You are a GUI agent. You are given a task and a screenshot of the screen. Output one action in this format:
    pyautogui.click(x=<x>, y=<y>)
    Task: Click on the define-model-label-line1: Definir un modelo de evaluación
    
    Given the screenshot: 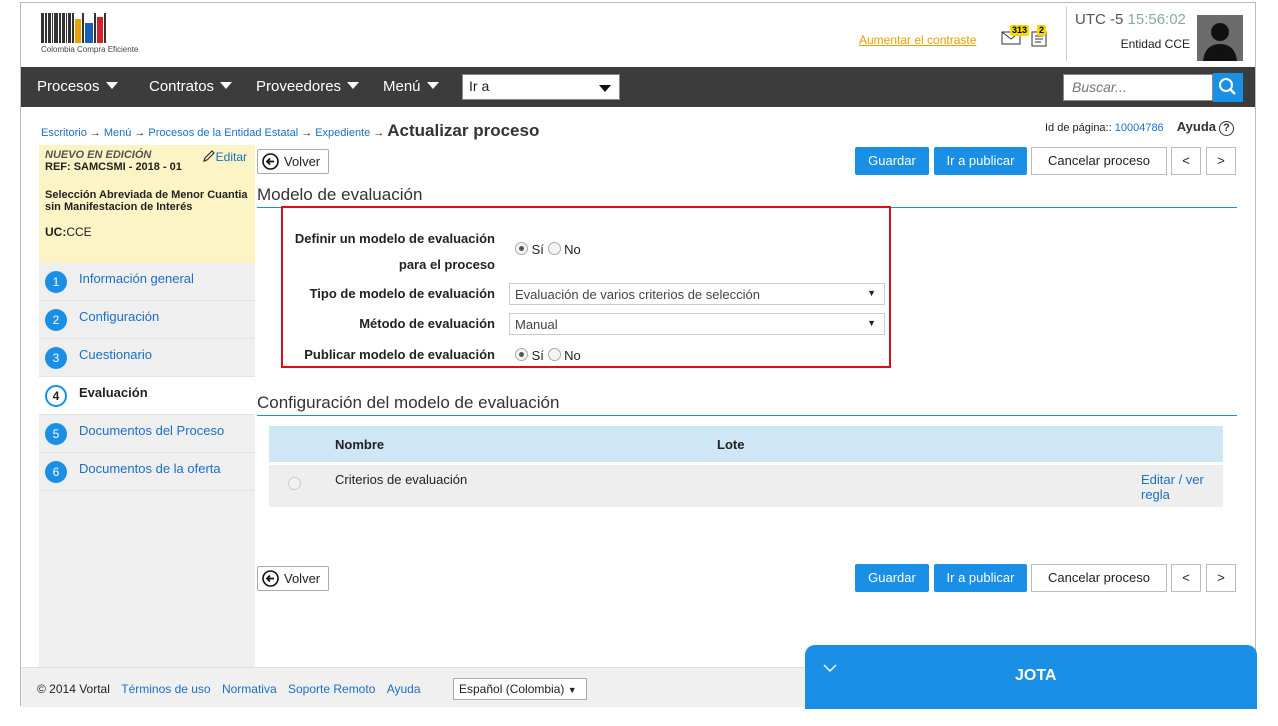 What is the action you would take?
    pyautogui.click(x=394, y=238)
    